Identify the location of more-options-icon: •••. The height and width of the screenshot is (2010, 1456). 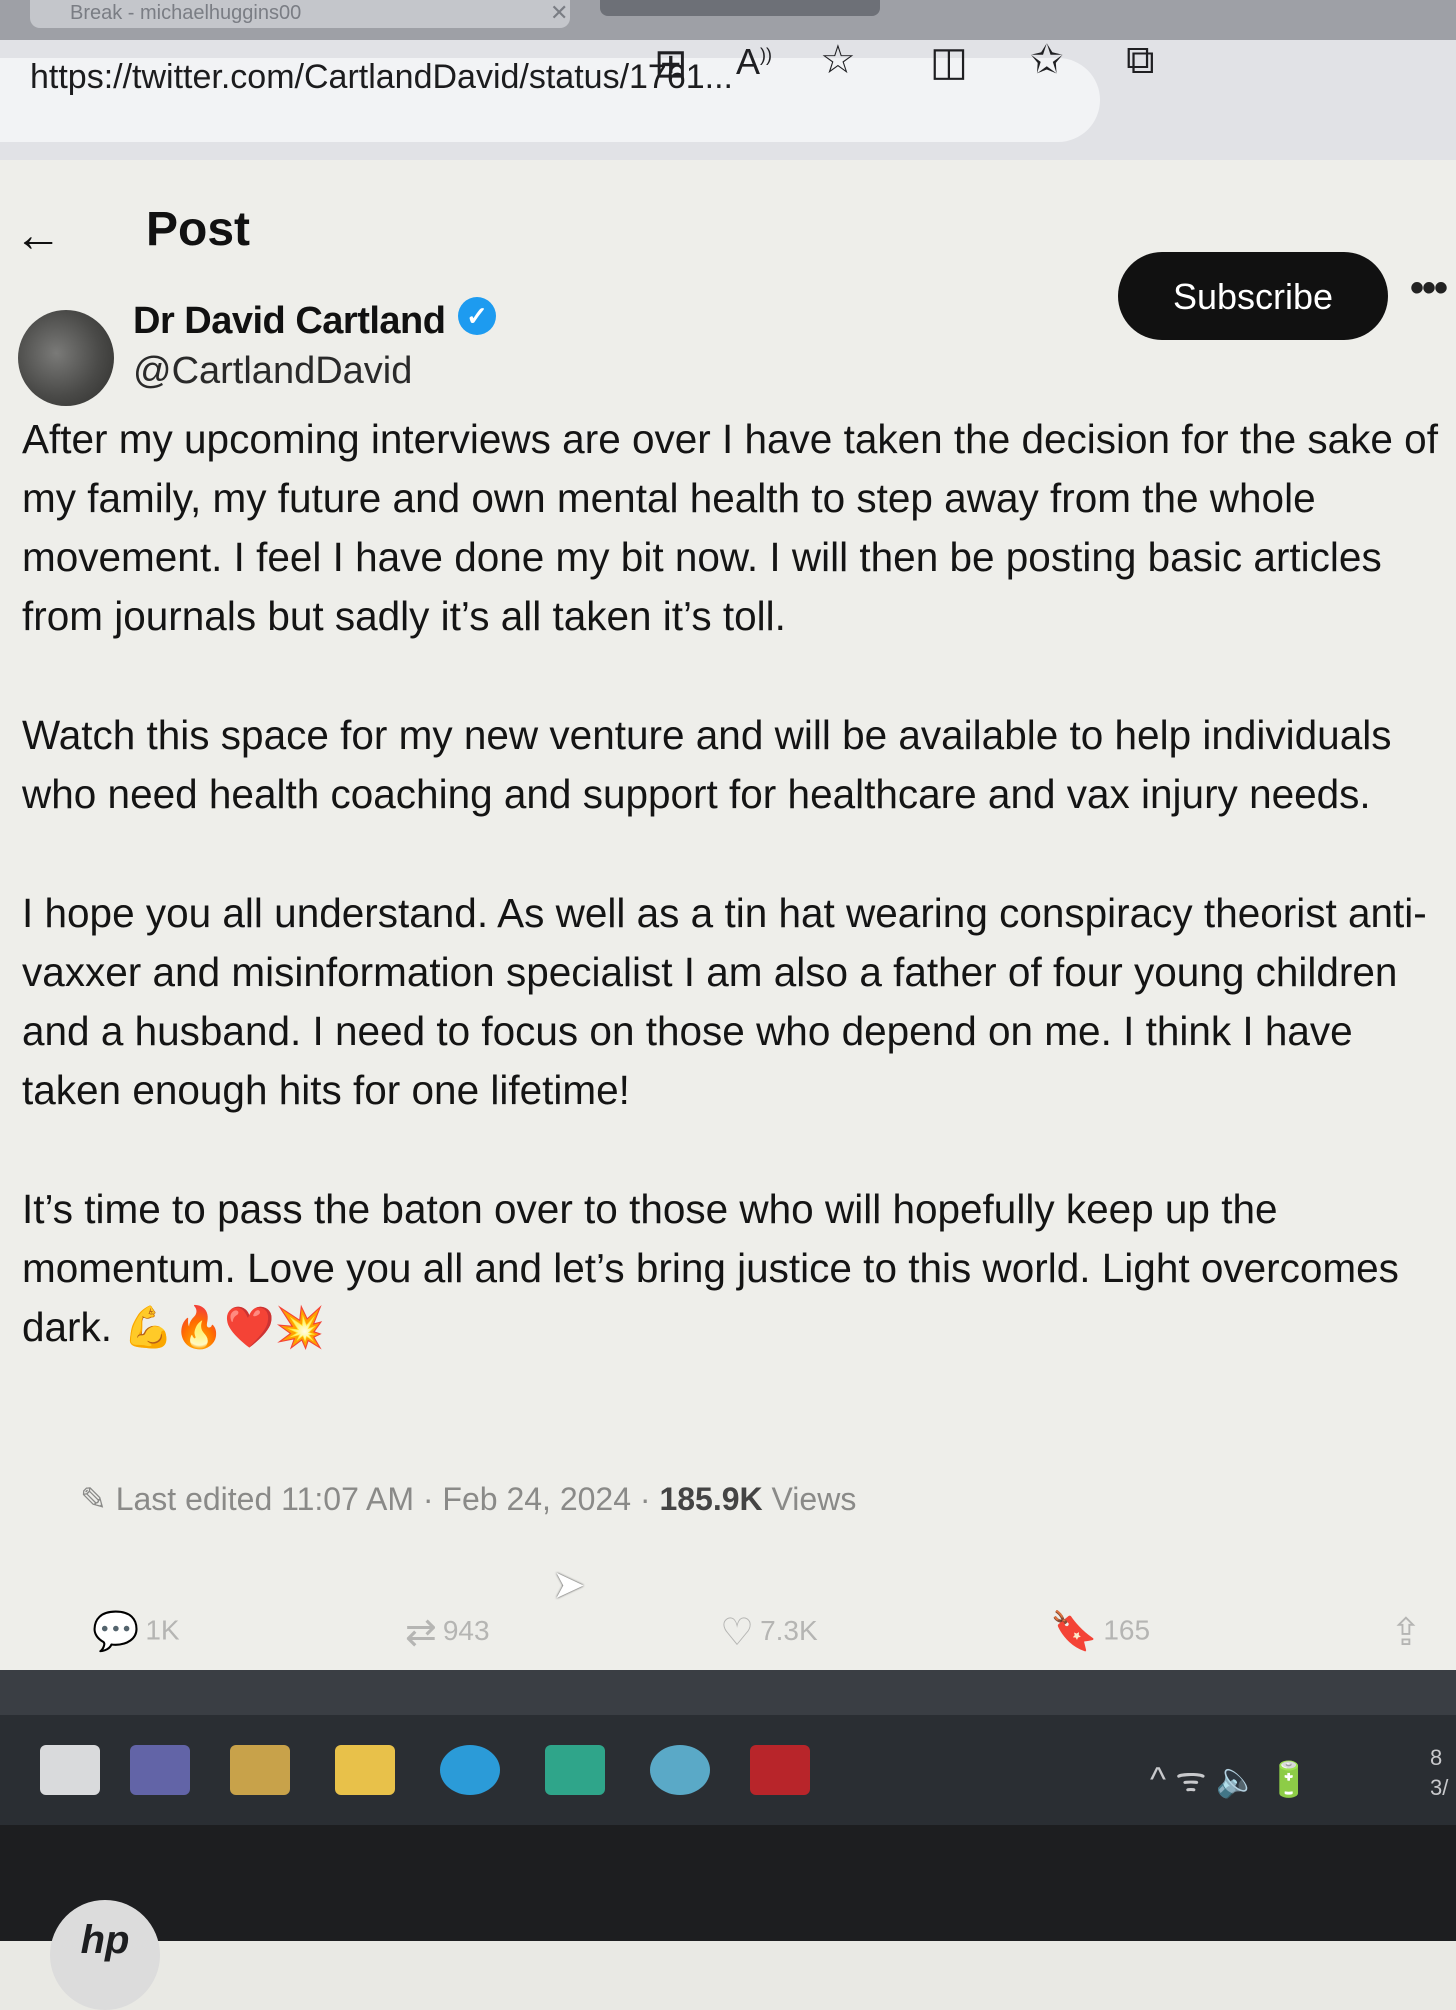
(1429, 288).